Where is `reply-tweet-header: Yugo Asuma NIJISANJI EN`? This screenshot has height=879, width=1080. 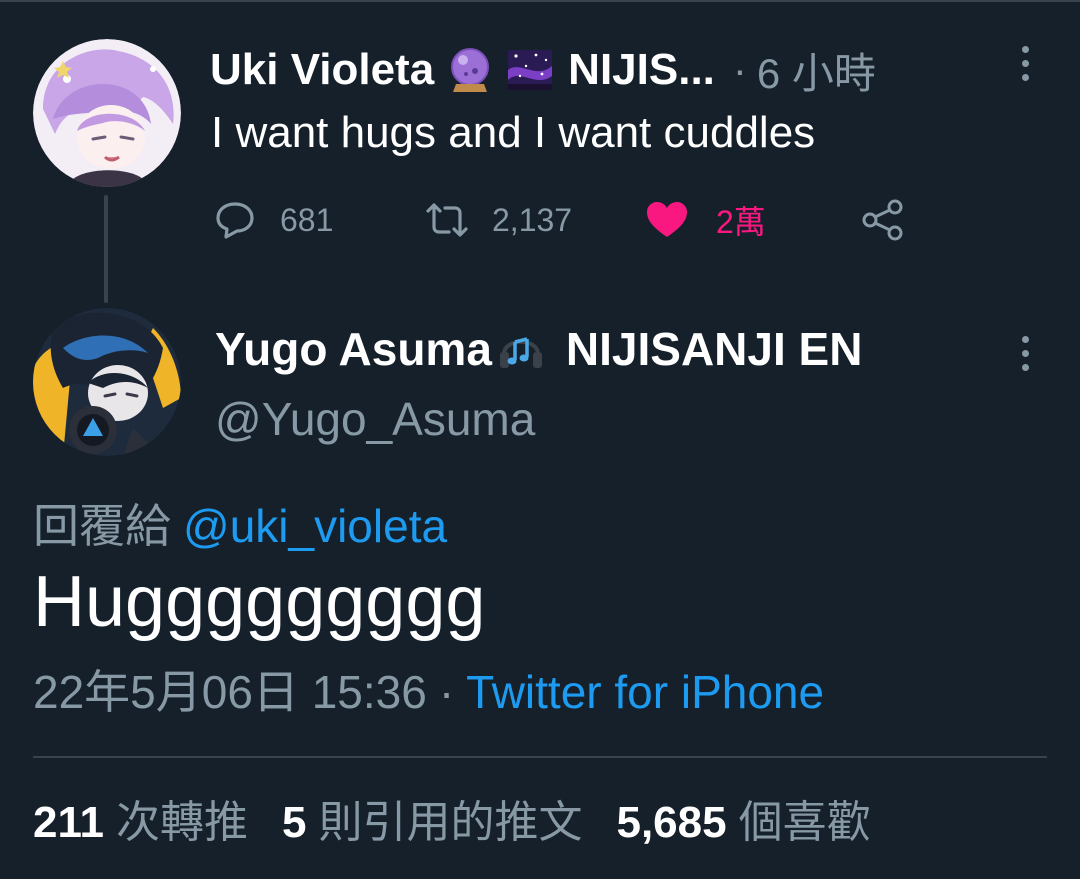
reply-tweet-header: Yugo Asuma NIJISANJI EN is located at coordinates (538, 349).